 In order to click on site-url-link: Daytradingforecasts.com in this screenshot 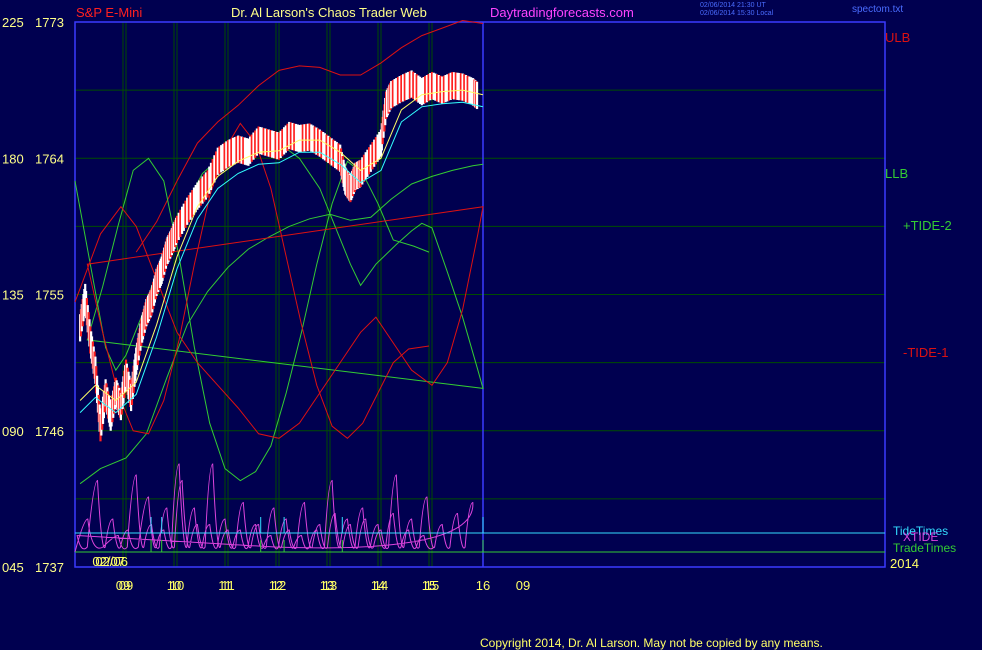, I will do `click(562, 12)`.